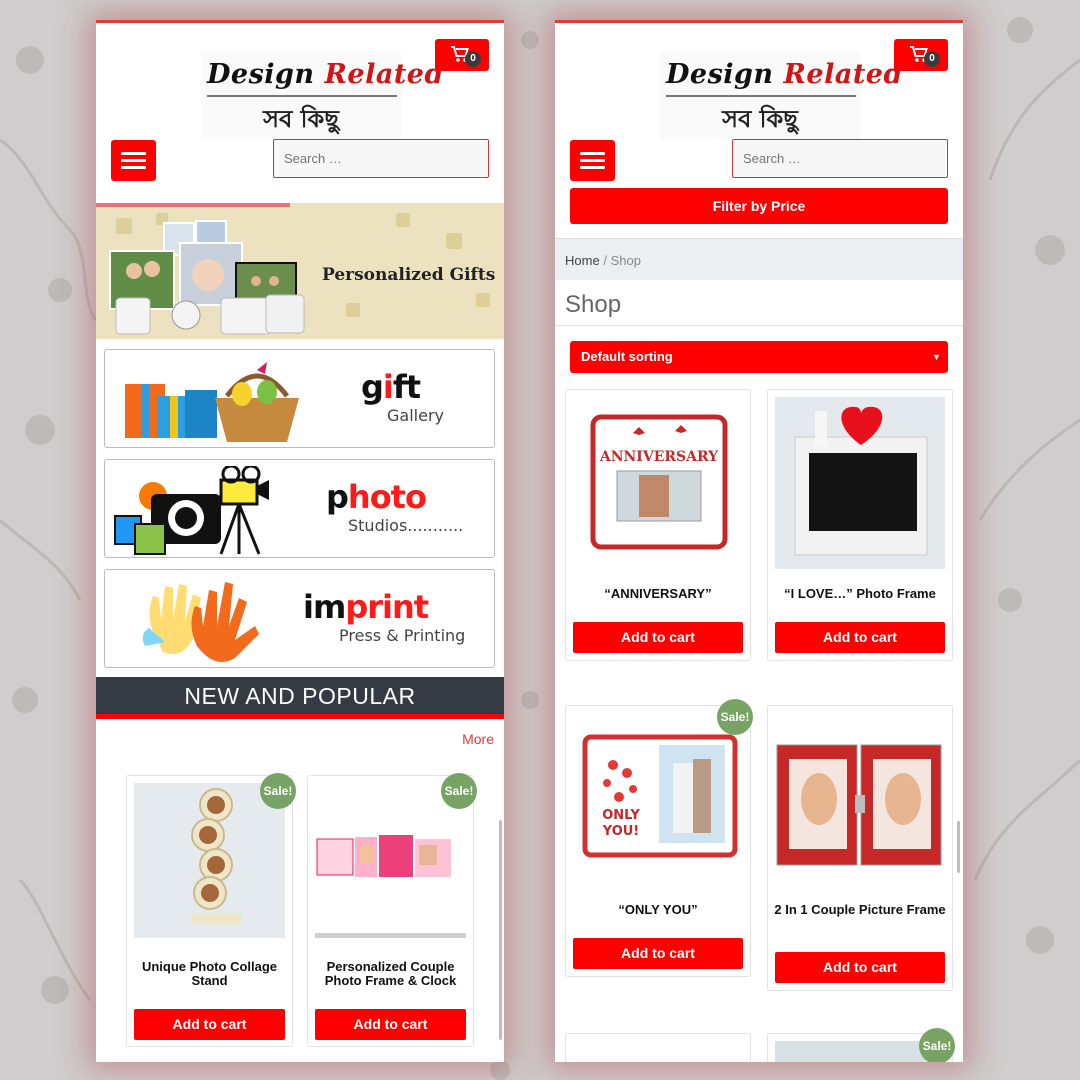  Describe the element at coordinates (415, 415) in the screenshot. I see `gift-subheading: Gallery` at that location.